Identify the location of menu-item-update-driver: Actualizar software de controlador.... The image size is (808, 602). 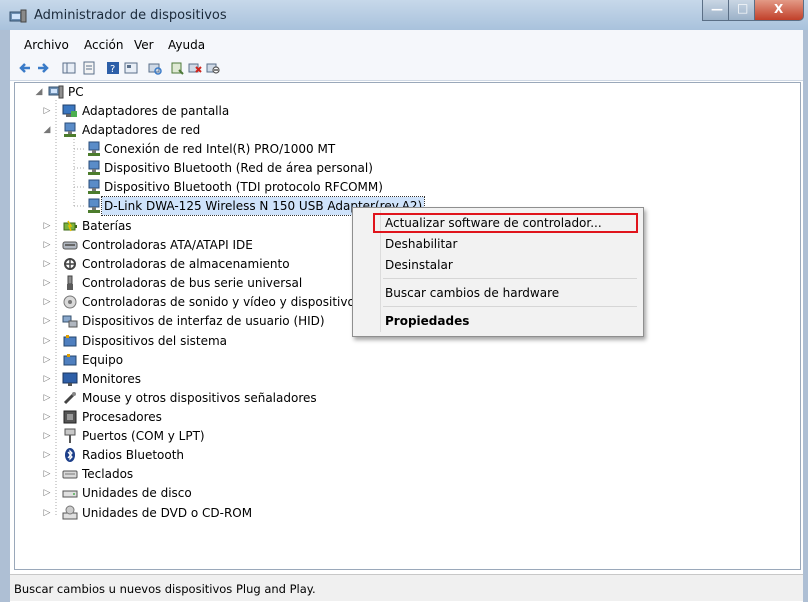
(493, 223).